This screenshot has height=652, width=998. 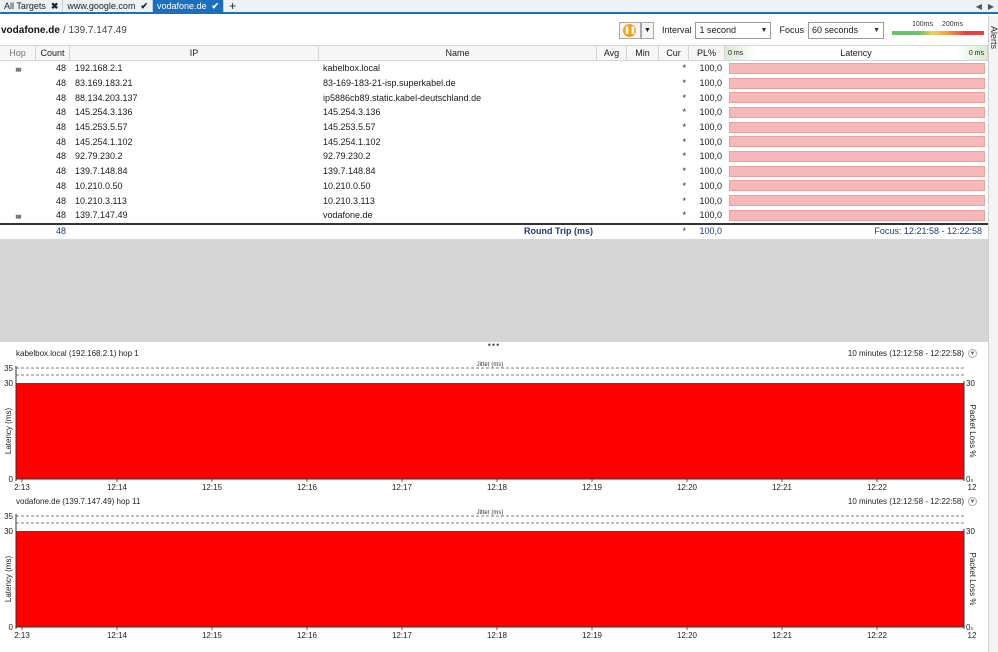 What do you see at coordinates (736, 53) in the screenshot?
I see `latency-min-label: 0 ms` at bounding box center [736, 53].